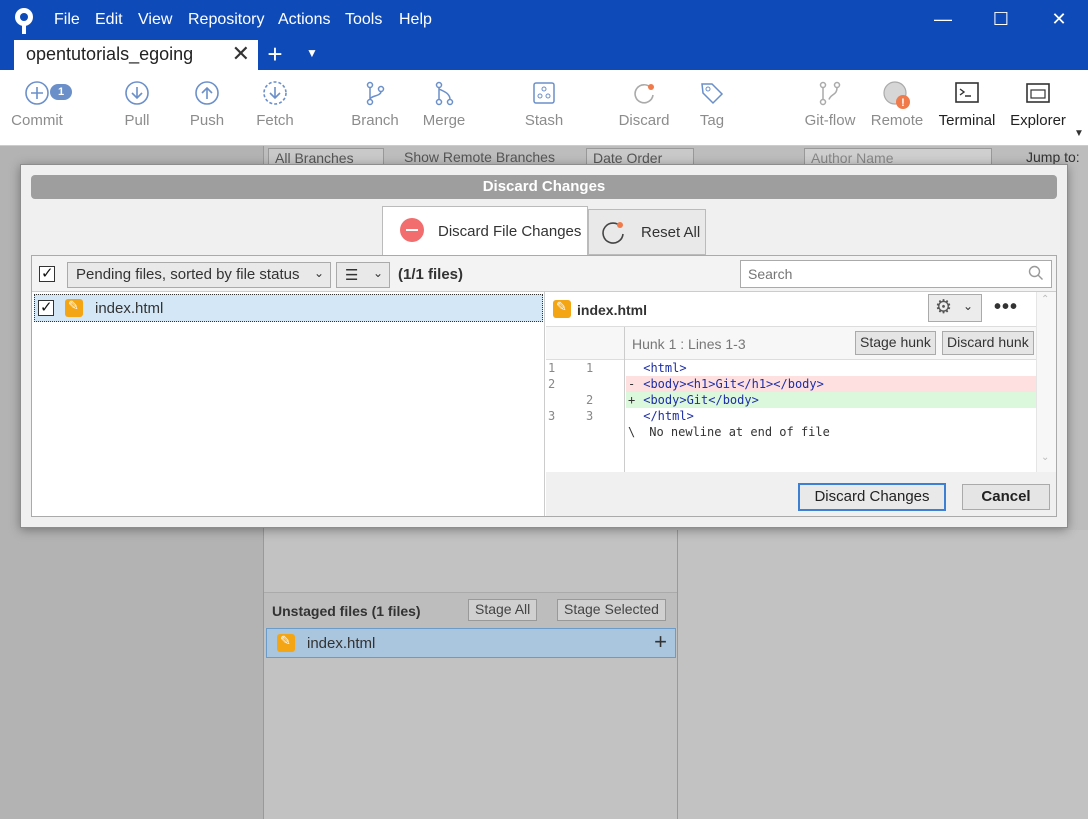  What do you see at coordinates (671, 232) in the screenshot?
I see `tab-reset-label: Reset All` at bounding box center [671, 232].